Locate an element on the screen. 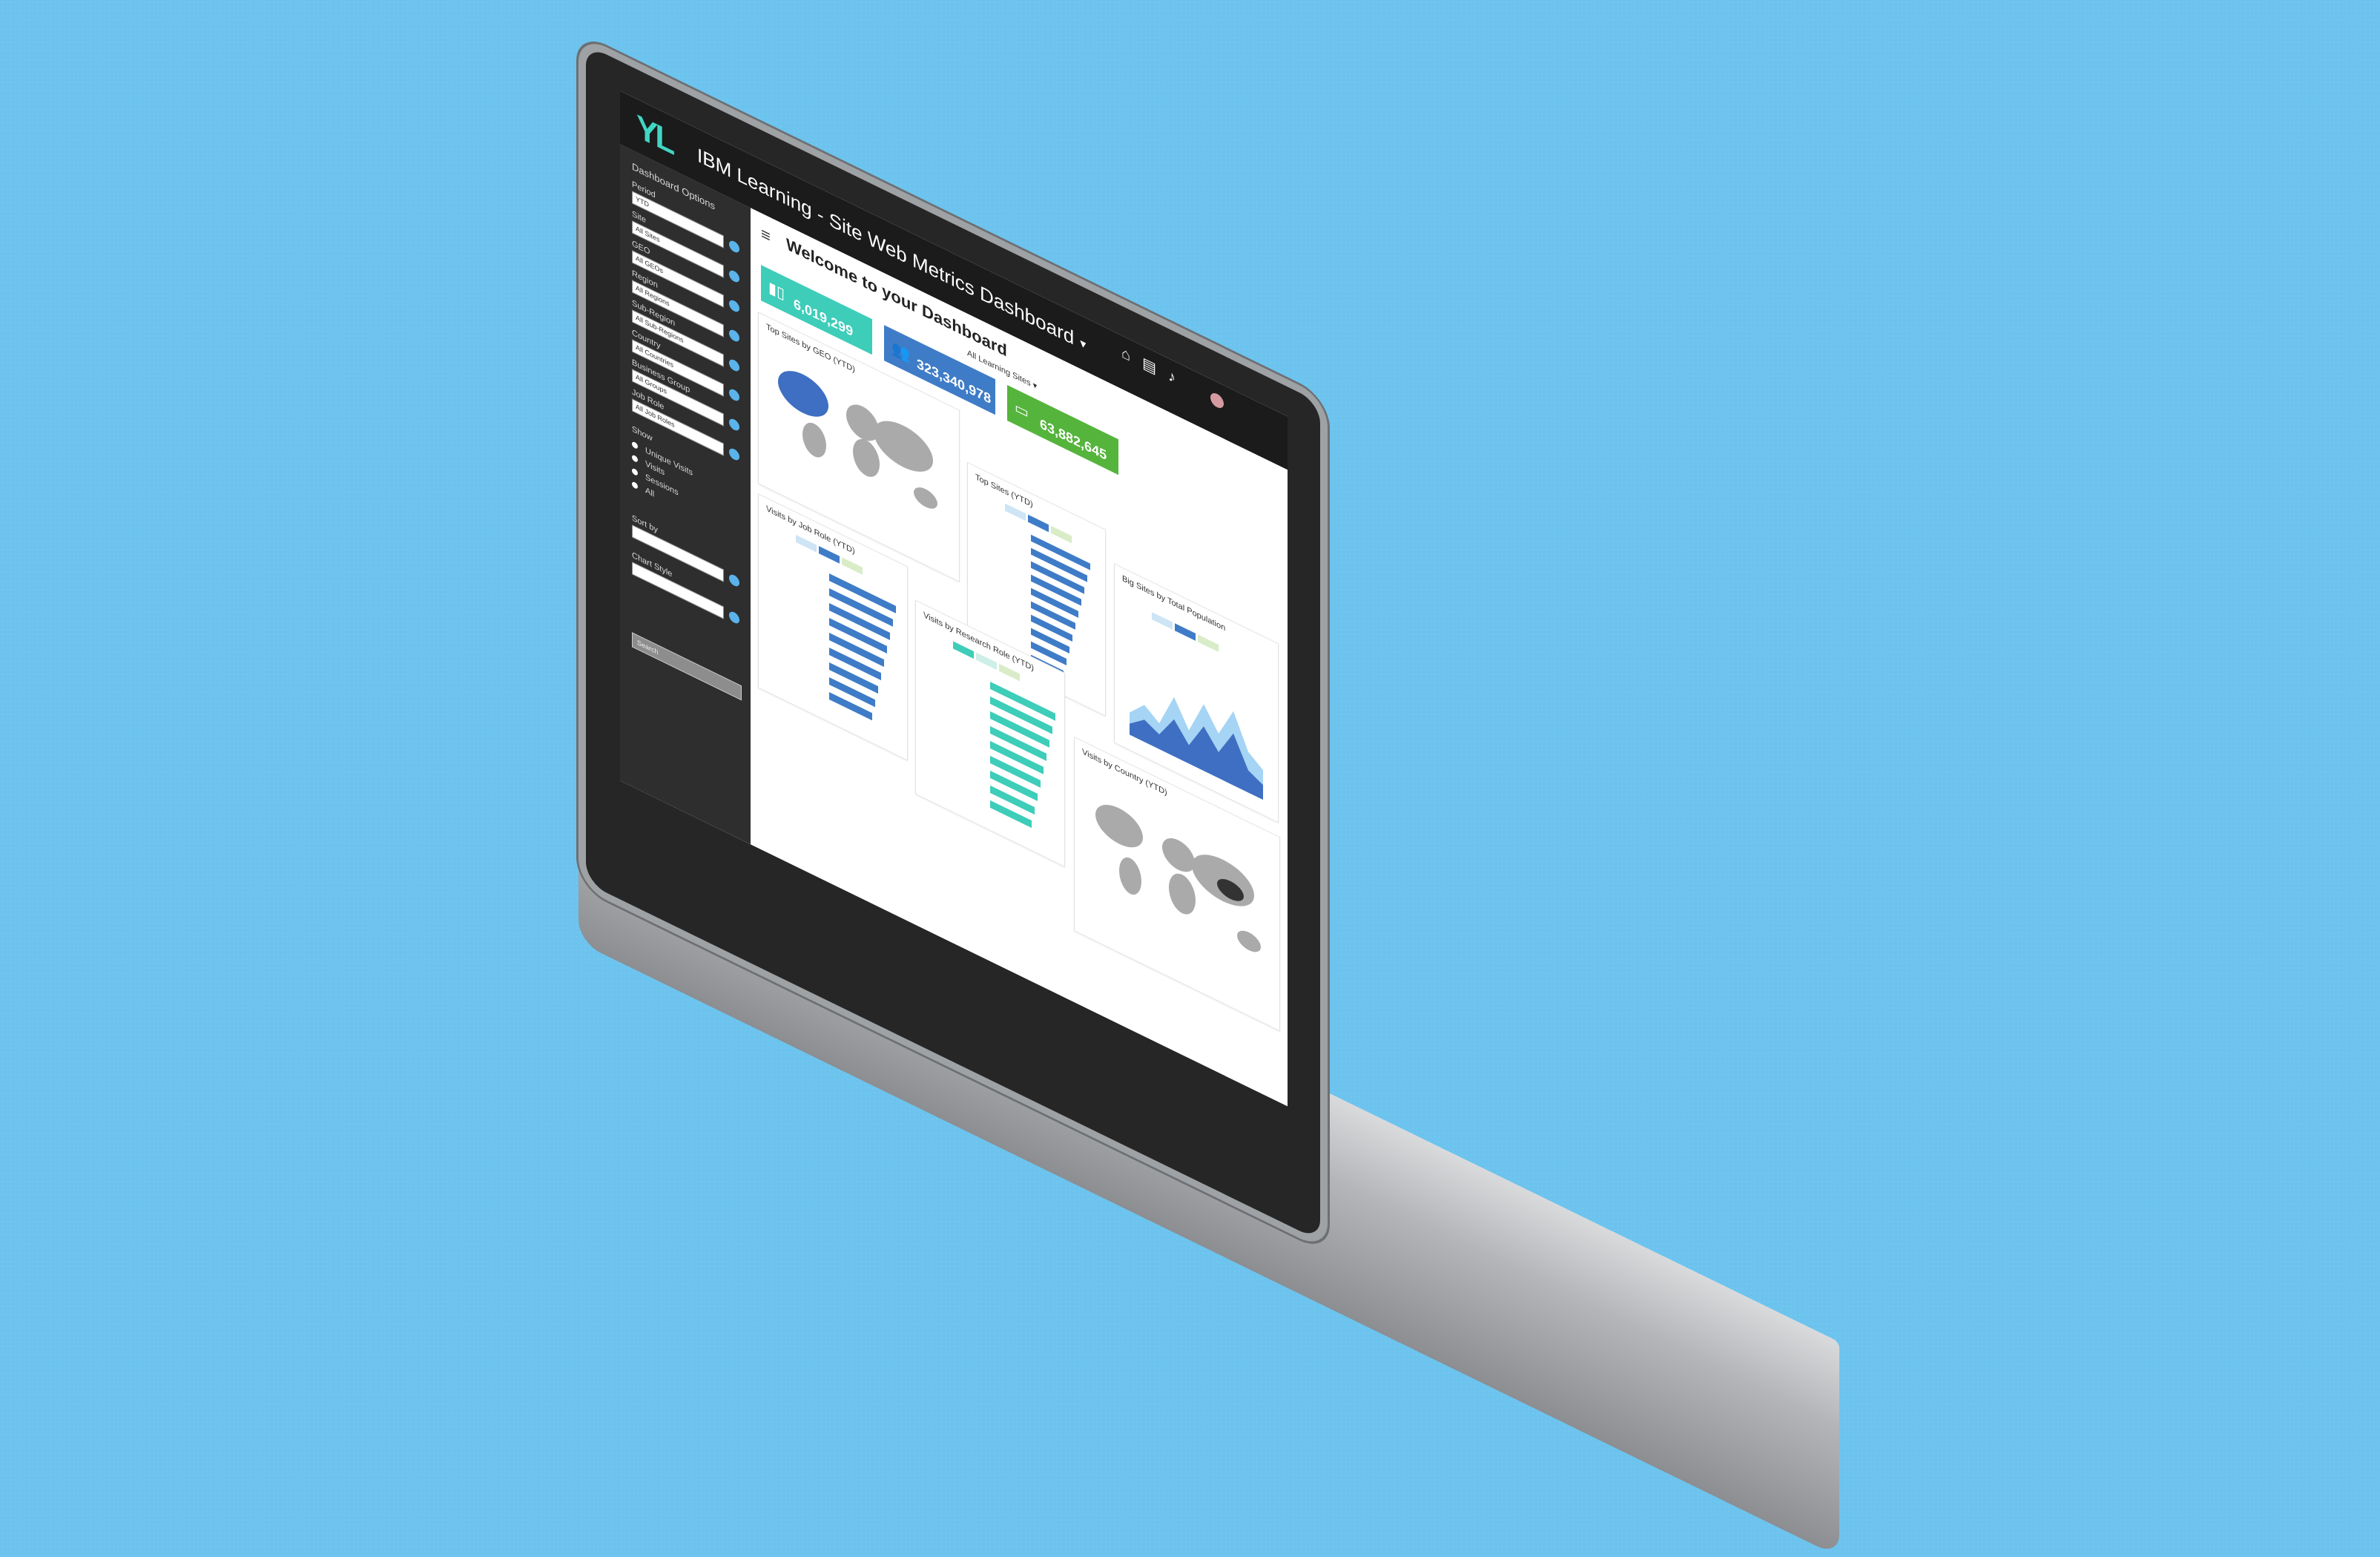  kpi-card-sessions: ▭ 63,882,645 is located at coordinates (1062, 430).